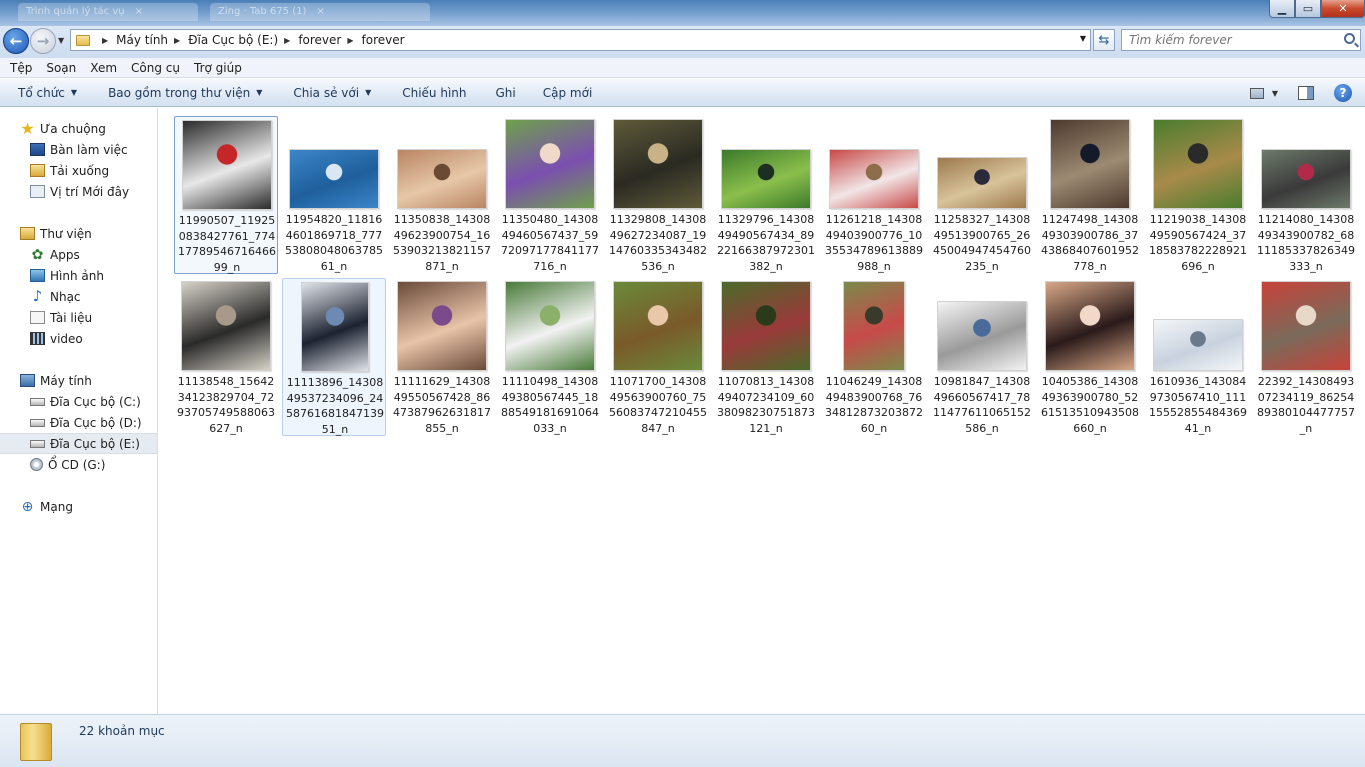 The image size is (1365, 767). Describe the element at coordinates (504, 93) in the screenshot. I see `burn-button: Ghi` at that location.